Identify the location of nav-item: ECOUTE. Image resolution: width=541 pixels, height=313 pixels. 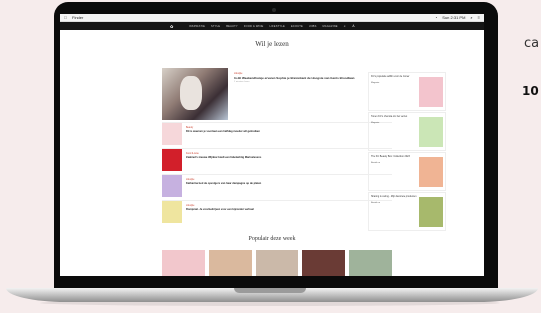
(297, 26).